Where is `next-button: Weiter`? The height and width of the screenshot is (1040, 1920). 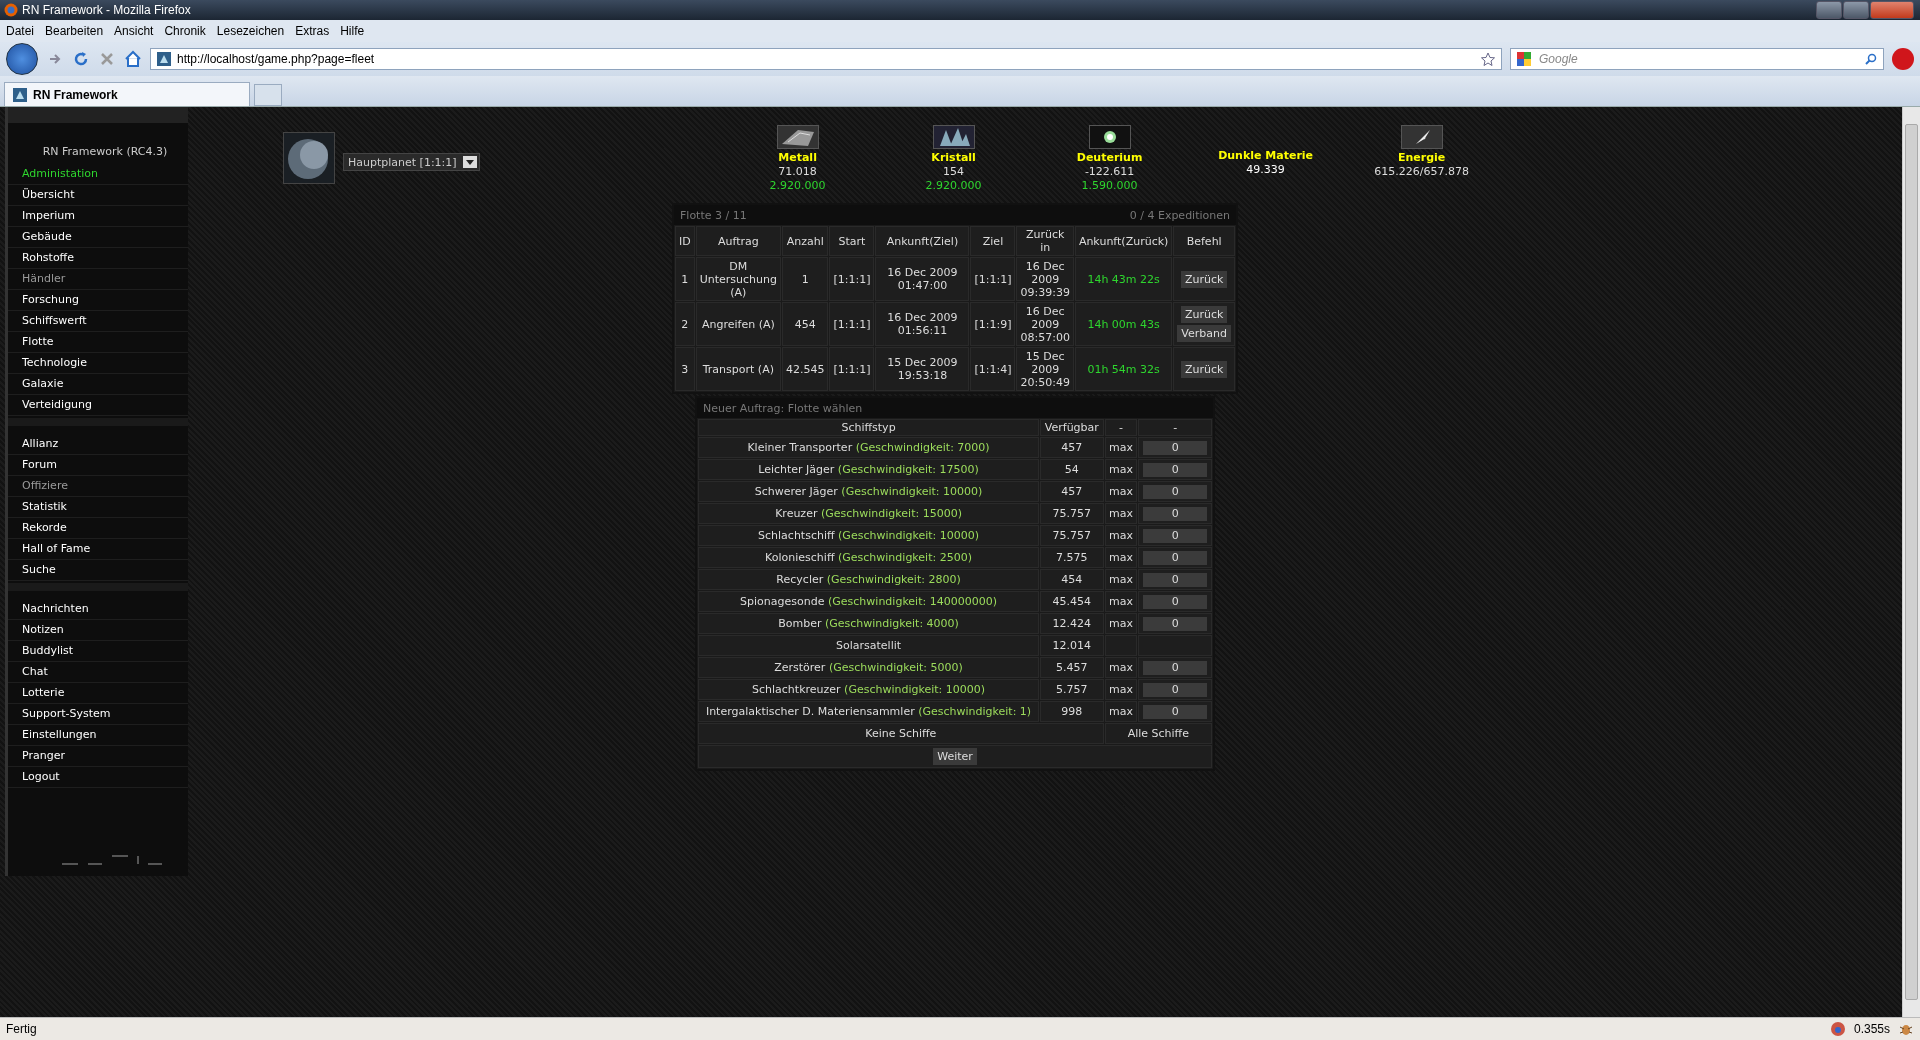 next-button: Weiter is located at coordinates (955, 756).